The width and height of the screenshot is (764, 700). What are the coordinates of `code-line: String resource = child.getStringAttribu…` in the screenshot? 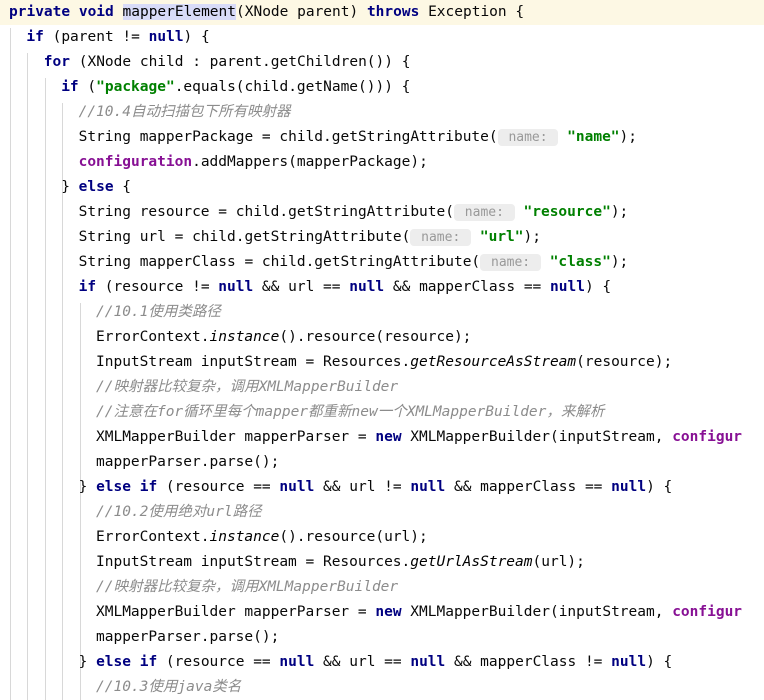 It's located at (382, 212).